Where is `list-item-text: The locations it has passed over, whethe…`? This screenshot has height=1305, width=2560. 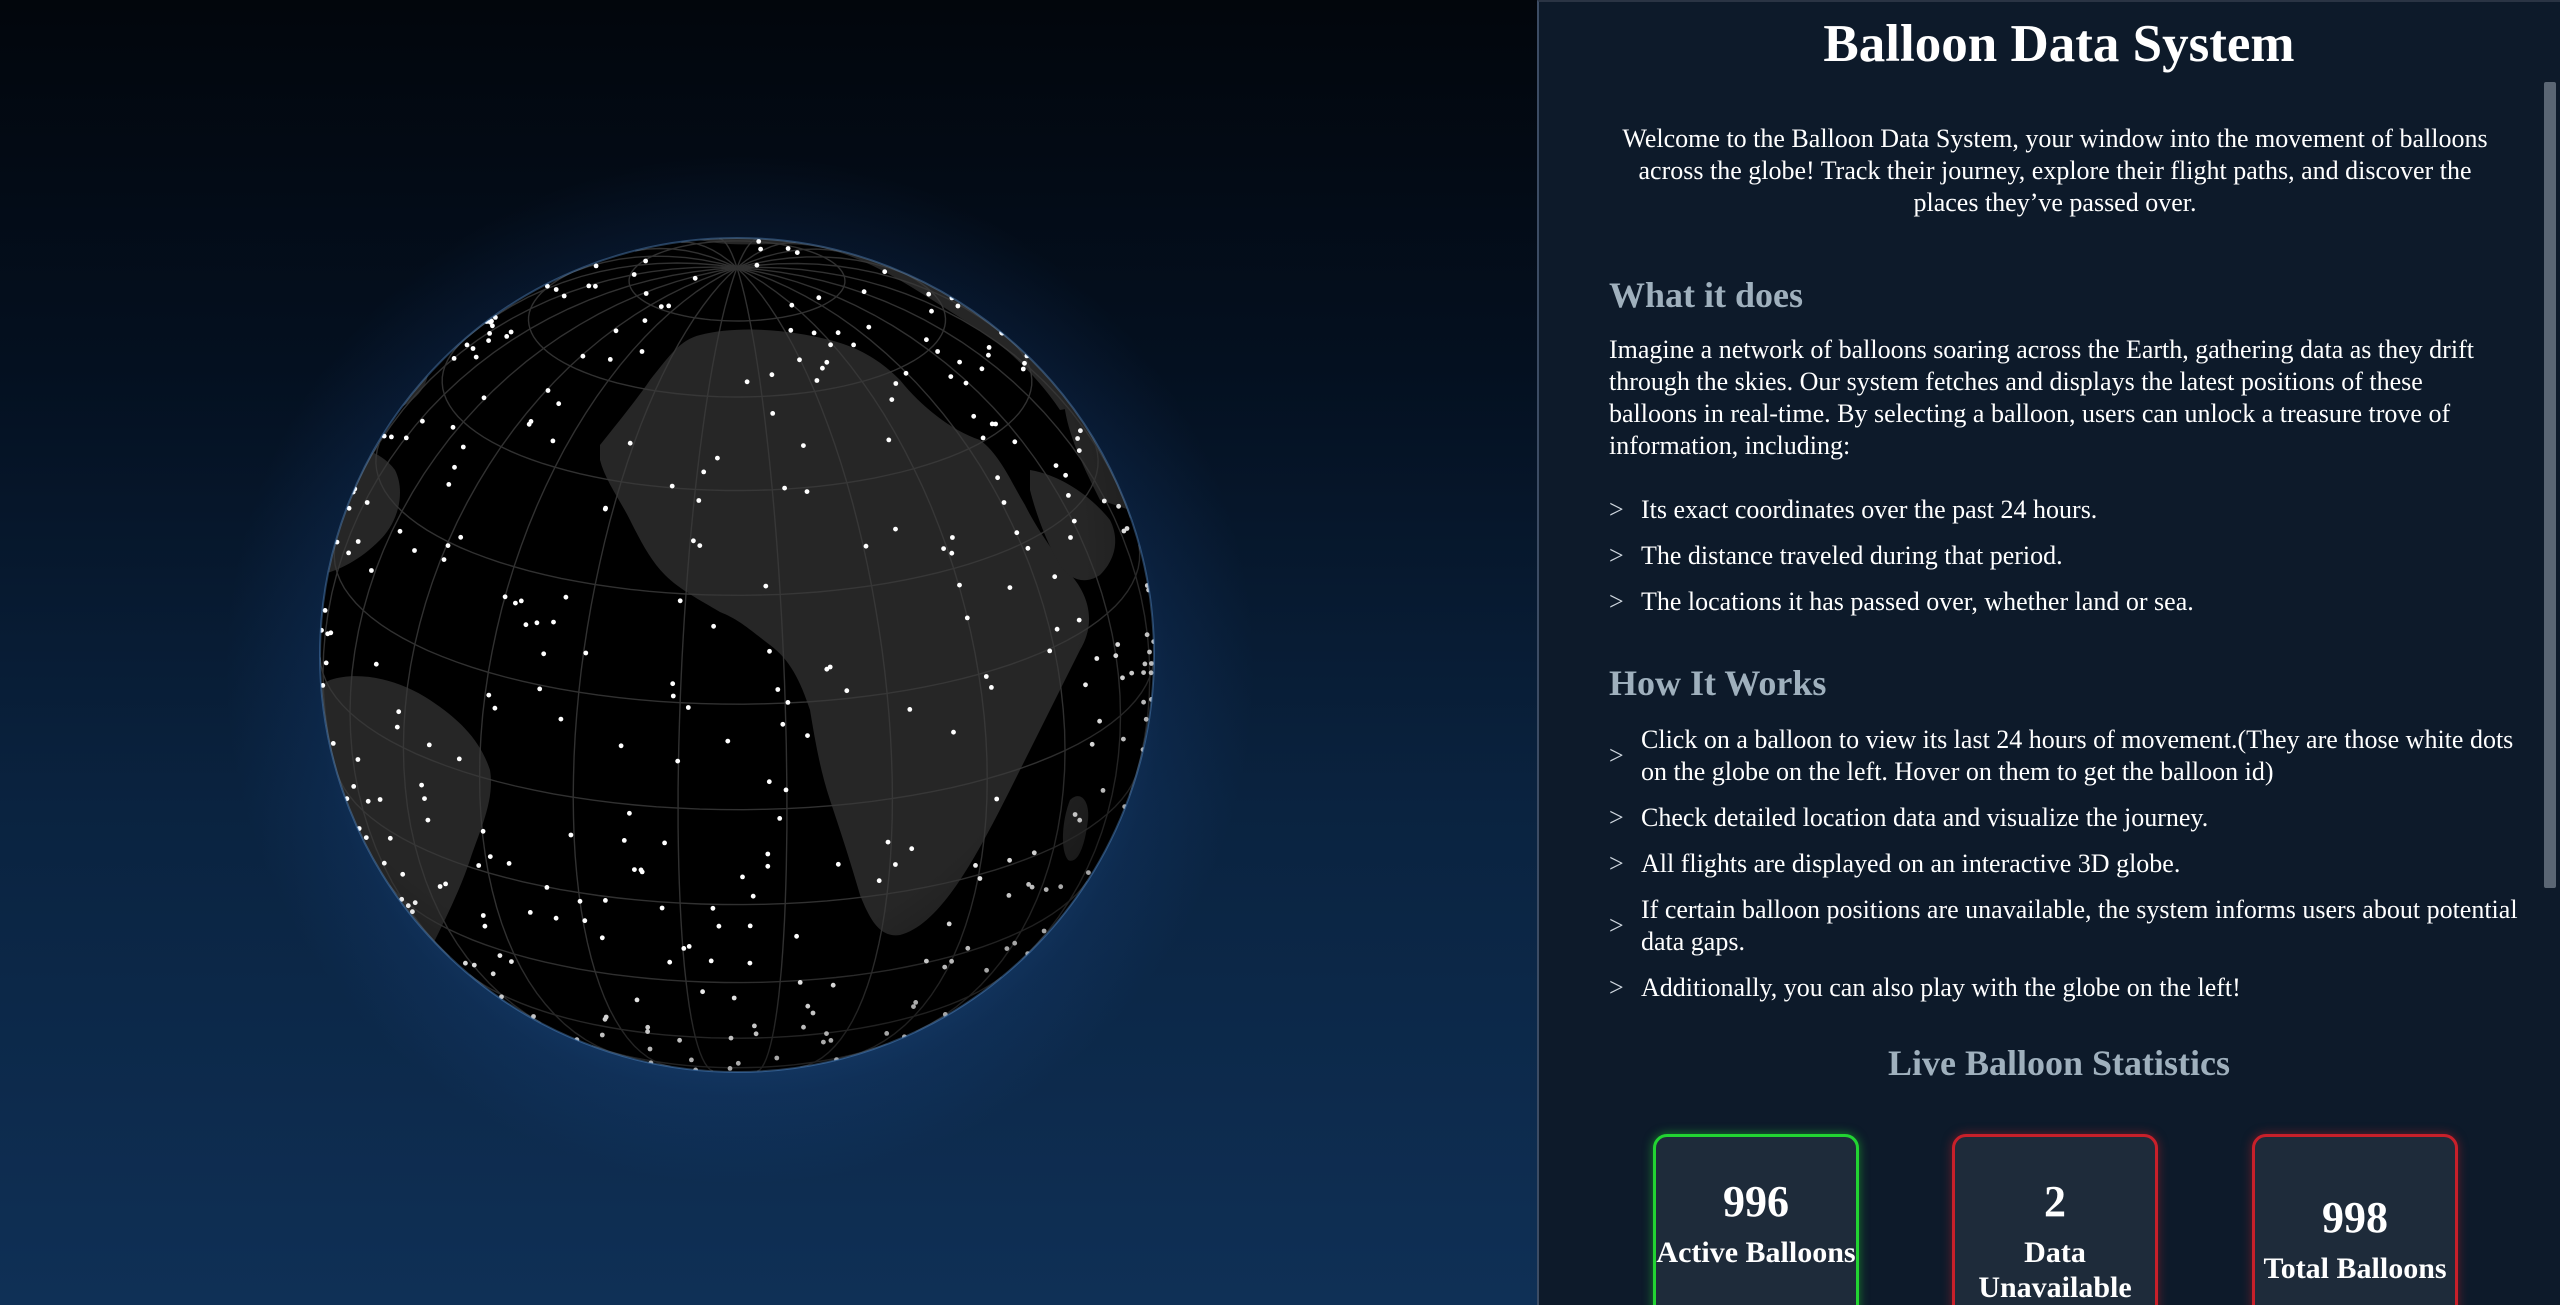 list-item-text: The locations it has passed over, whethe… is located at coordinates (1917, 601).